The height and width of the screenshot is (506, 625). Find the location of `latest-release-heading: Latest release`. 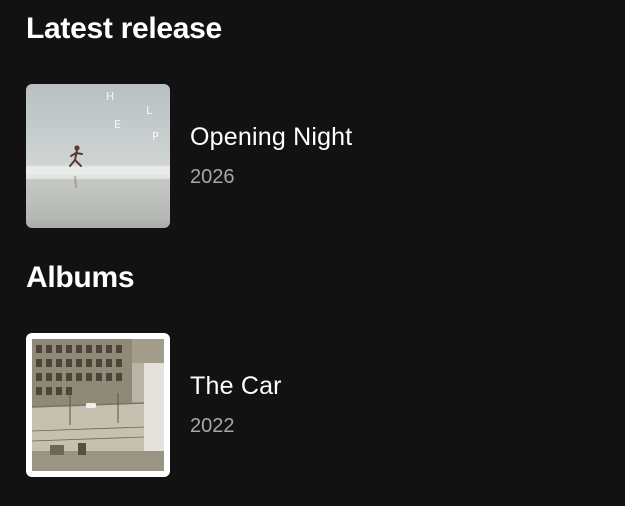

latest-release-heading: Latest release is located at coordinates (124, 28).